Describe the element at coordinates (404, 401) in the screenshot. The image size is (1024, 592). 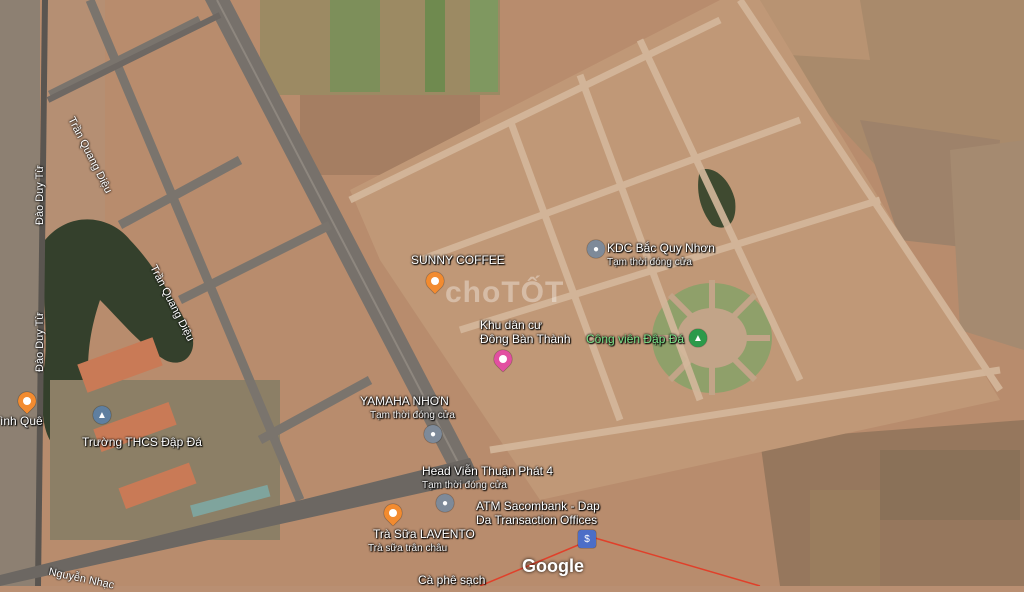
I see `place-label-yamaha-nhon: YAMAHA NHƠN` at that location.